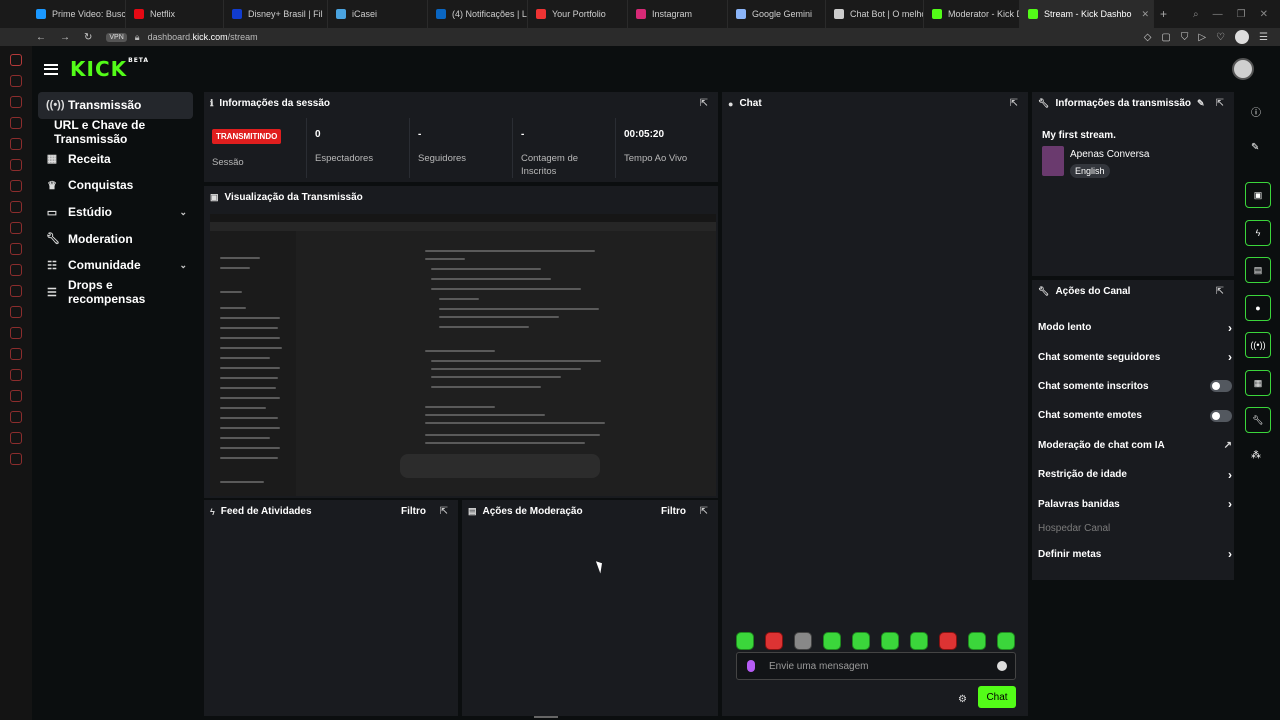  I want to click on chat-message-input: Envie uma mensagem, so click(876, 666).